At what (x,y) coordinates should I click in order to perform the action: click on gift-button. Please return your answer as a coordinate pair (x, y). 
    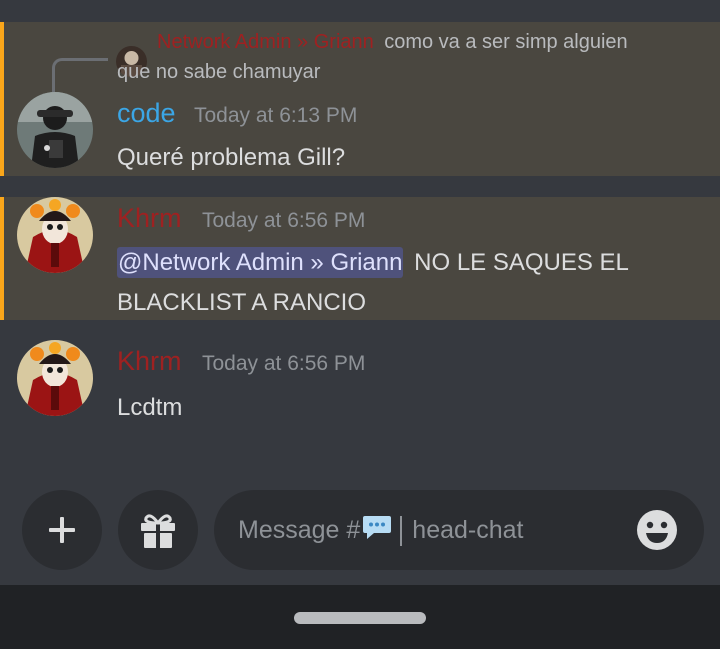
    Looking at the image, I should click on (158, 530).